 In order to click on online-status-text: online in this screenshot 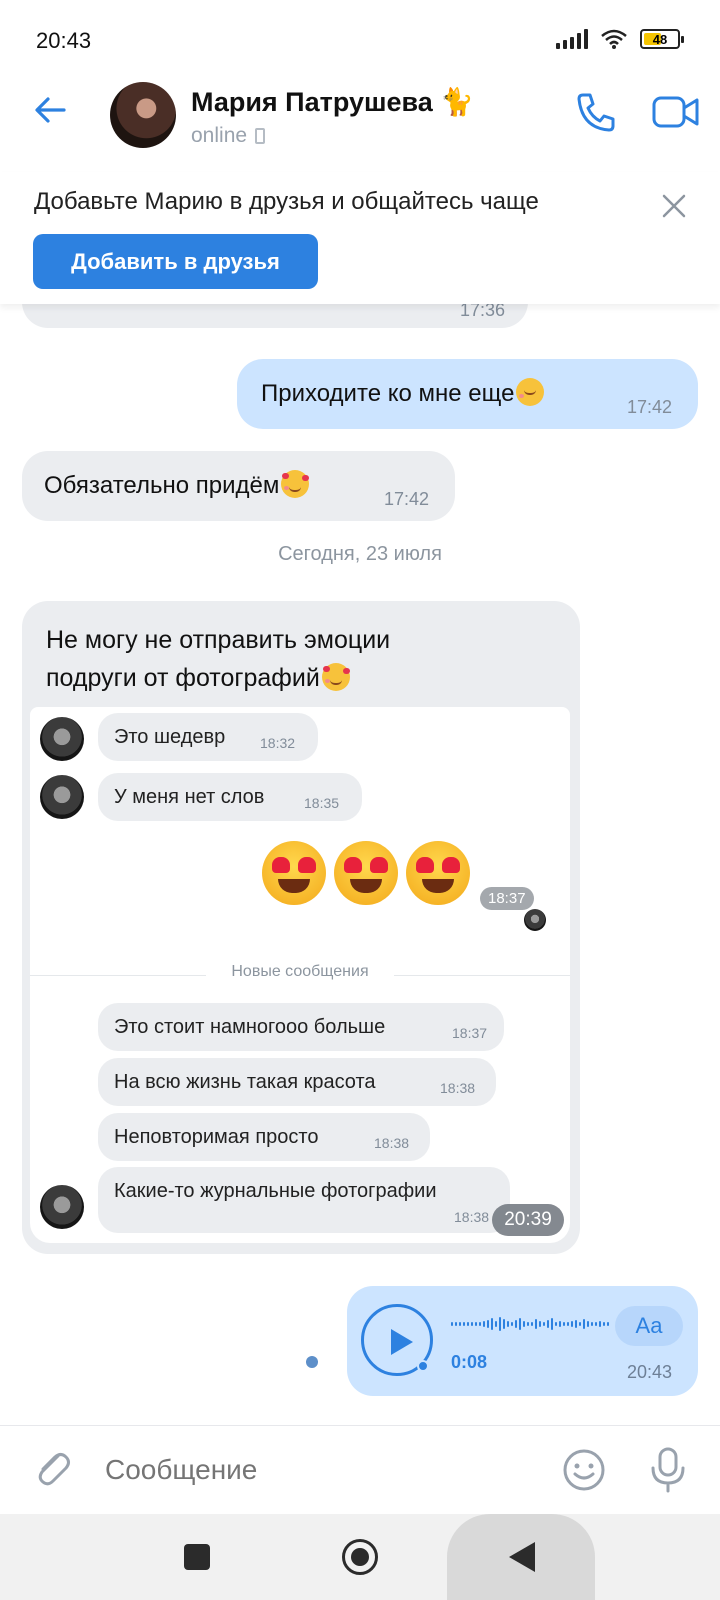, I will do `click(219, 135)`.